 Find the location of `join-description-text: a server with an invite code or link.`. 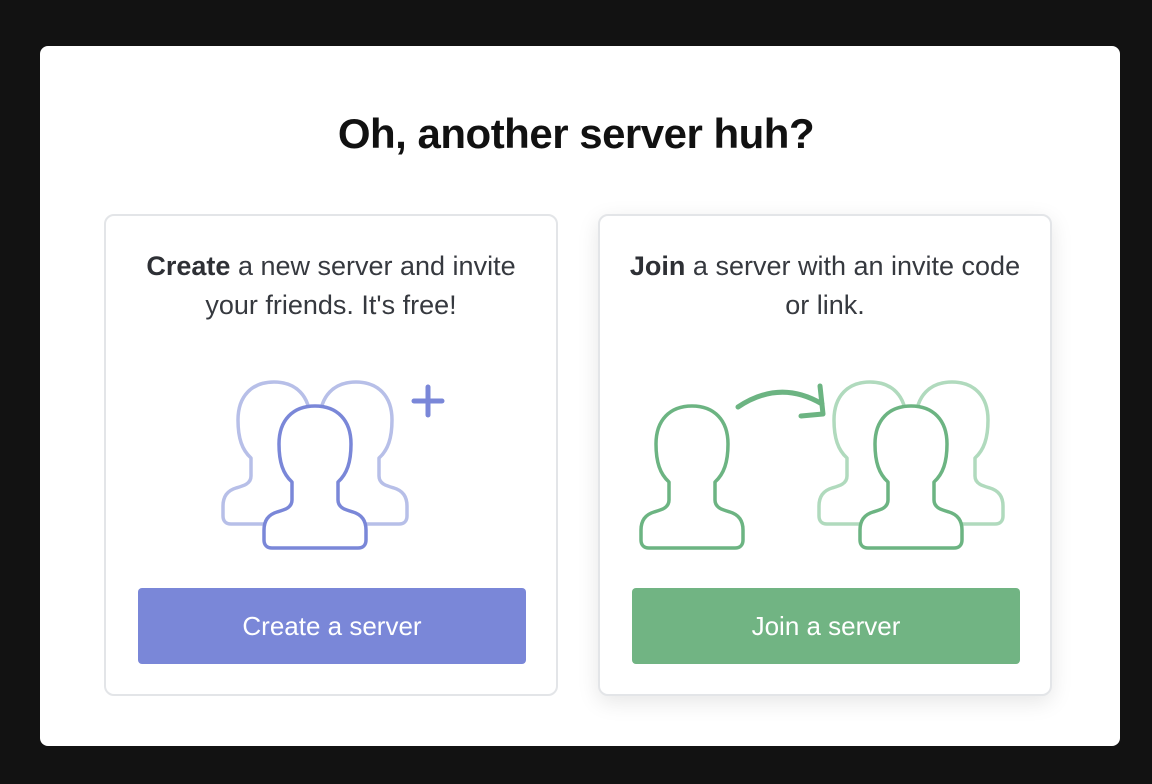

join-description-text: a server with an invite code or link. is located at coordinates (853, 285).